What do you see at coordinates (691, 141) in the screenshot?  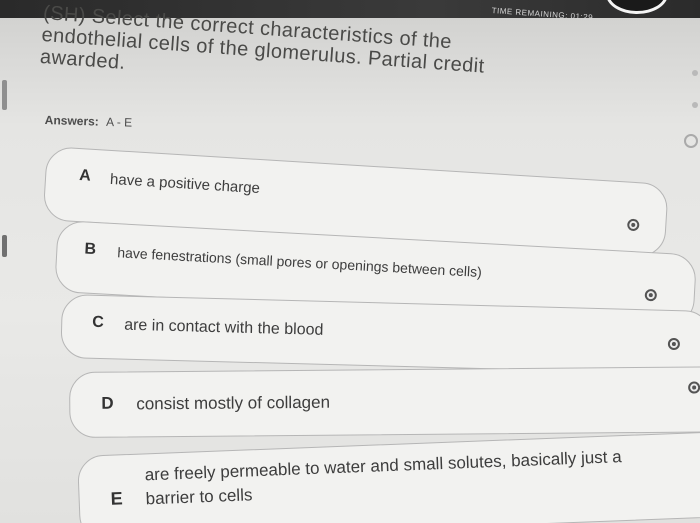 I see `edge-circle-icon` at bounding box center [691, 141].